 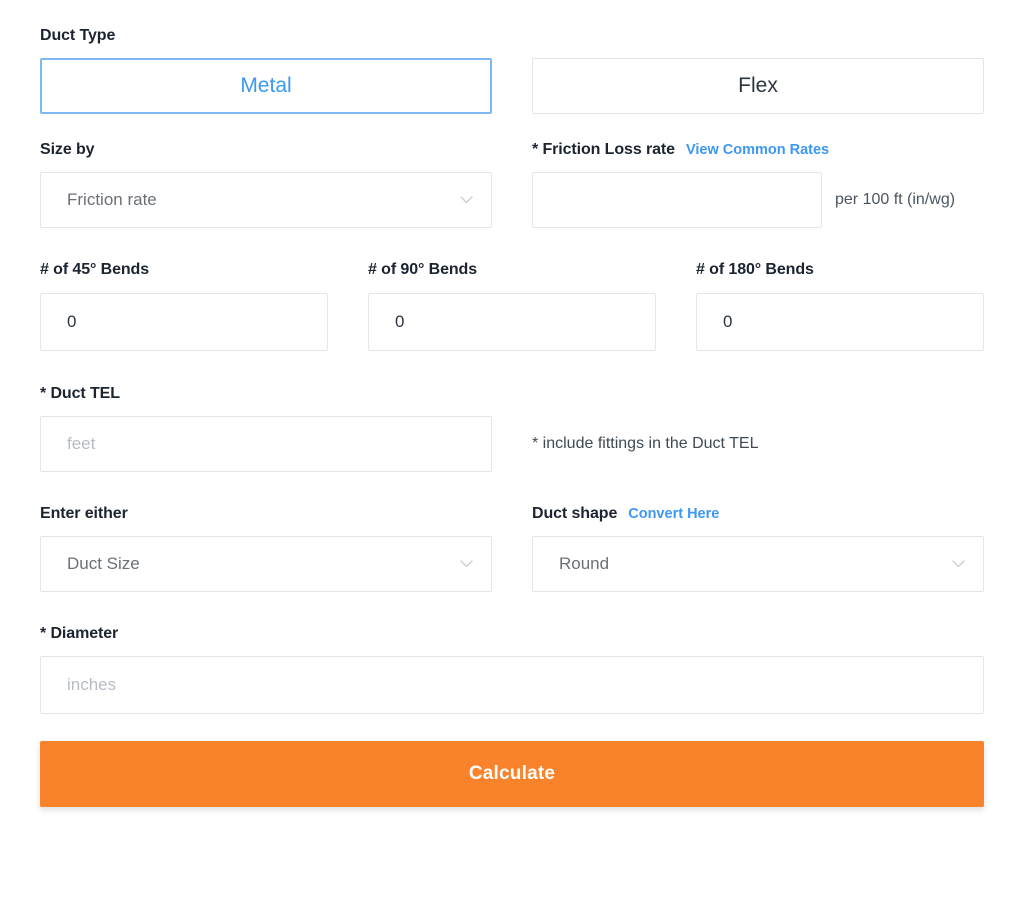 I want to click on bends-90-label-row: # of 90° Bends, so click(x=512, y=269).